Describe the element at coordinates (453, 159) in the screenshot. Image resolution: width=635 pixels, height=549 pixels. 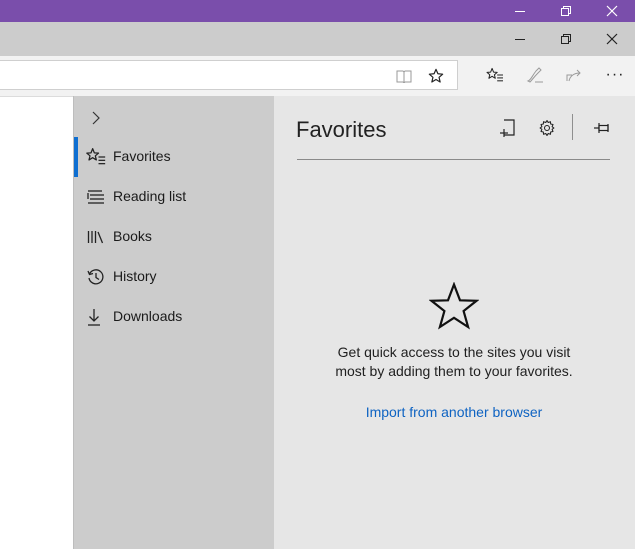
I see `pane-divider` at that location.